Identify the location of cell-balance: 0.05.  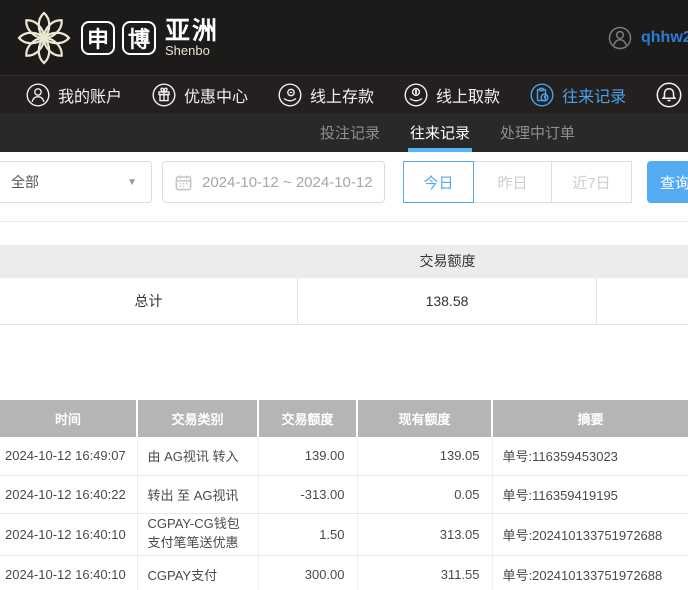
(424, 494).